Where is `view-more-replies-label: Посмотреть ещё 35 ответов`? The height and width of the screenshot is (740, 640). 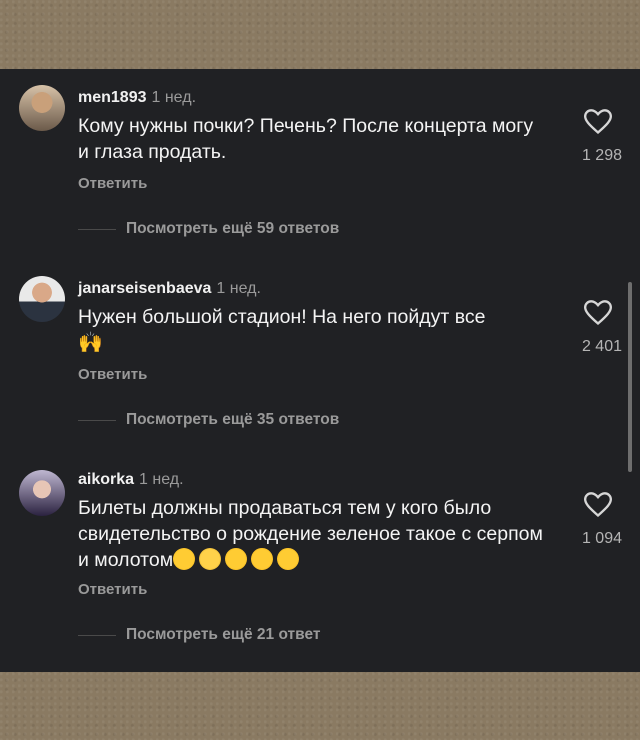 view-more-replies-label: Посмотреть ещё 35 ответов is located at coordinates (233, 419).